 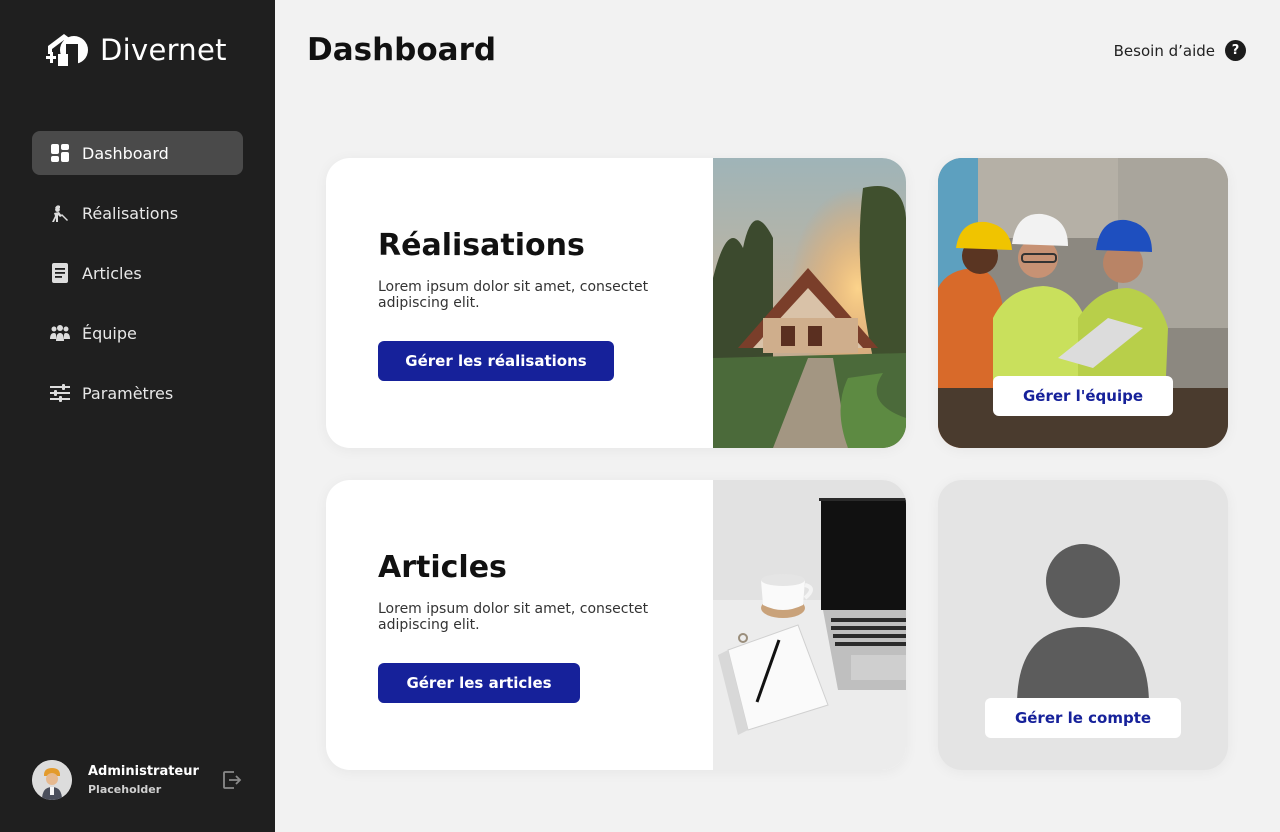 What do you see at coordinates (481, 245) in the screenshot?
I see `card-title: Réalisations` at bounding box center [481, 245].